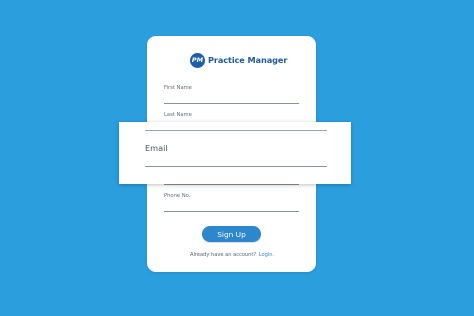  What do you see at coordinates (231, 211) in the screenshot?
I see `phone-input` at bounding box center [231, 211].